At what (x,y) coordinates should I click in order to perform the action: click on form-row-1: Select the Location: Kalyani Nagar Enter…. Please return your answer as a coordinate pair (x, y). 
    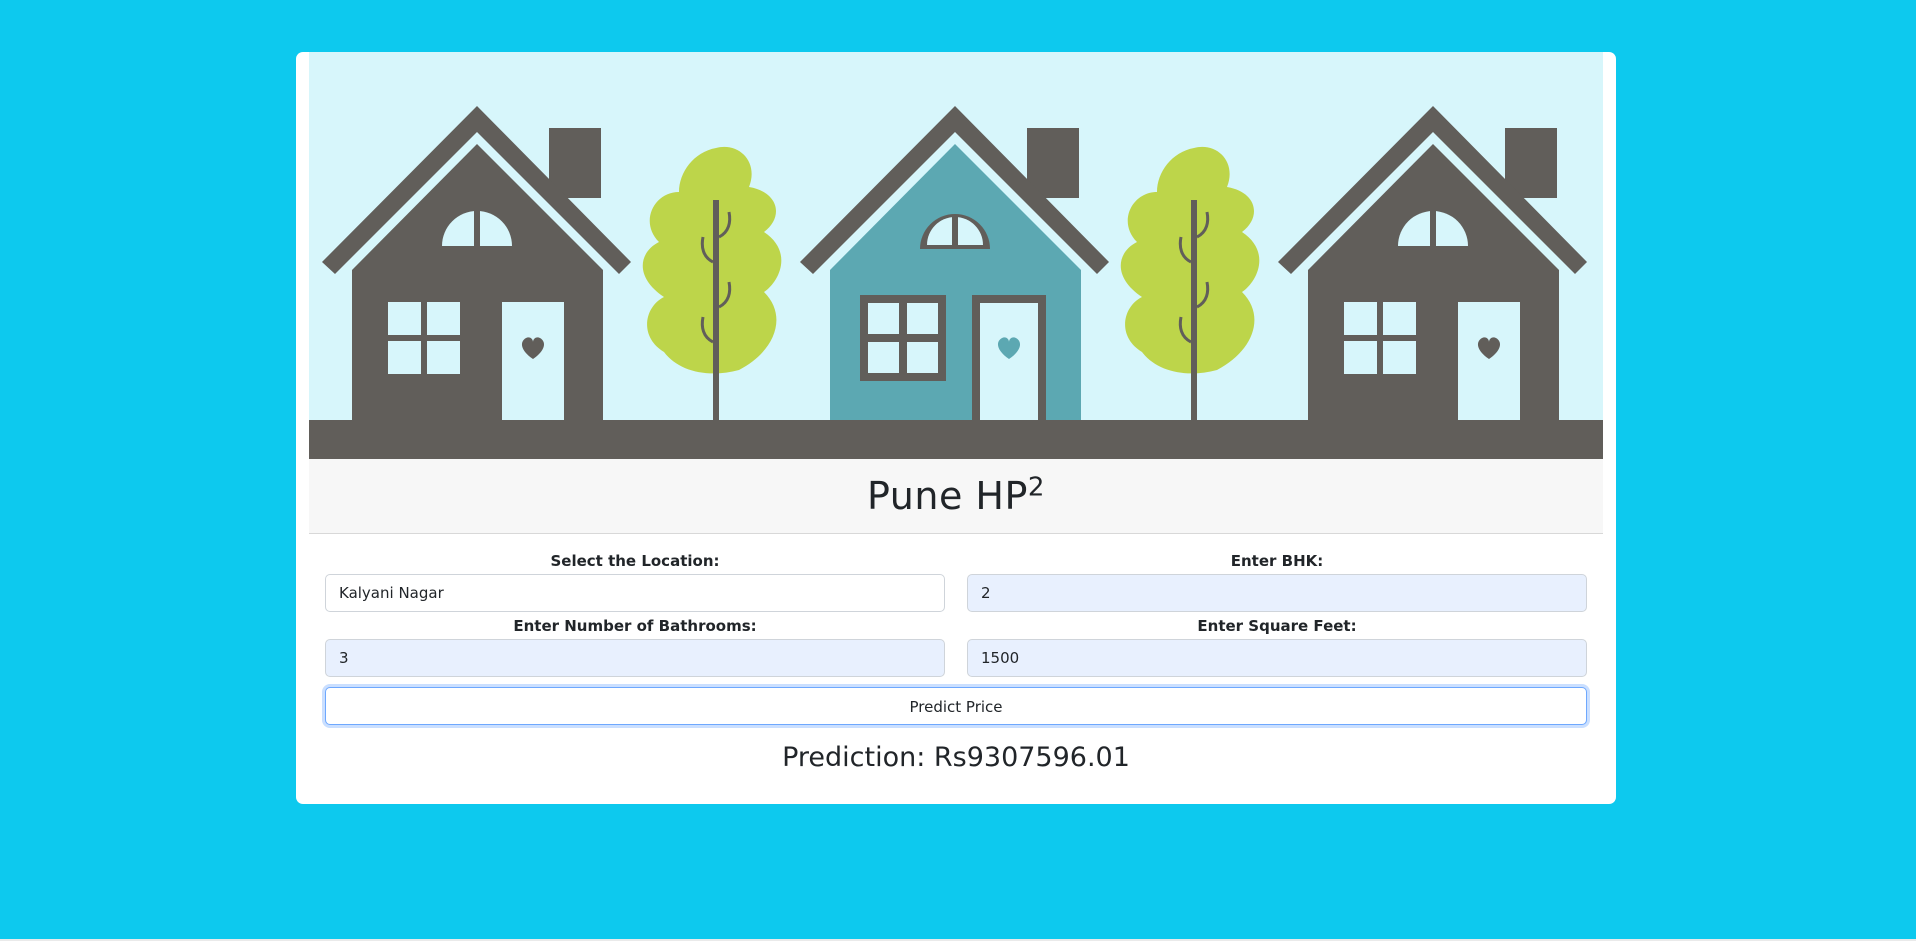
    Looking at the image, I should click on (956, 581).